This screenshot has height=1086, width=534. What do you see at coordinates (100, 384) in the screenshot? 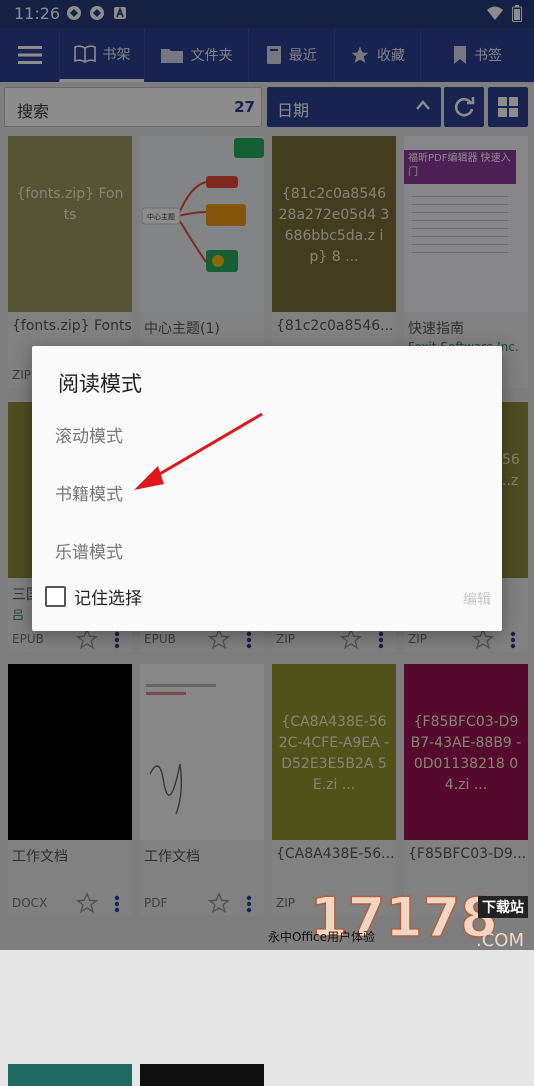
I see `dialog-title: 阅读模式` at bounding box center [100, 384].